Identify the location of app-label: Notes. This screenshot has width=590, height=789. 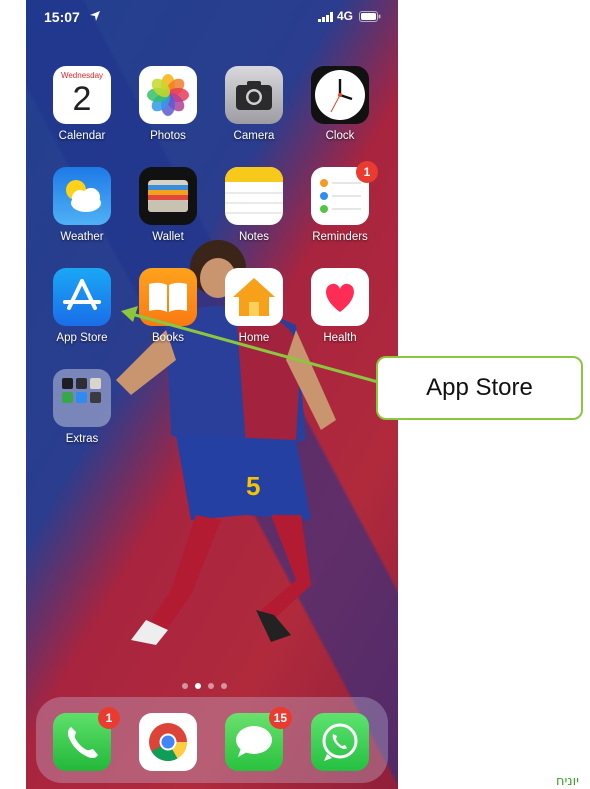
(254, 237).